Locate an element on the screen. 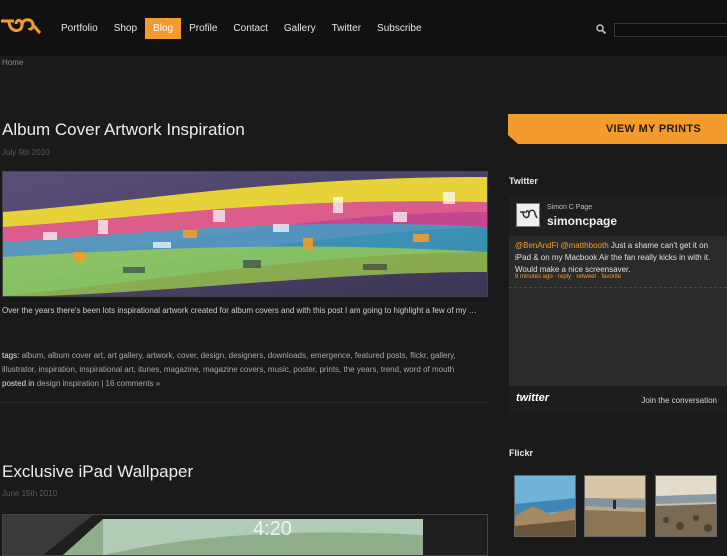 The image size is (727, 556). site-logo-icon is located at coordinates (21, 26).